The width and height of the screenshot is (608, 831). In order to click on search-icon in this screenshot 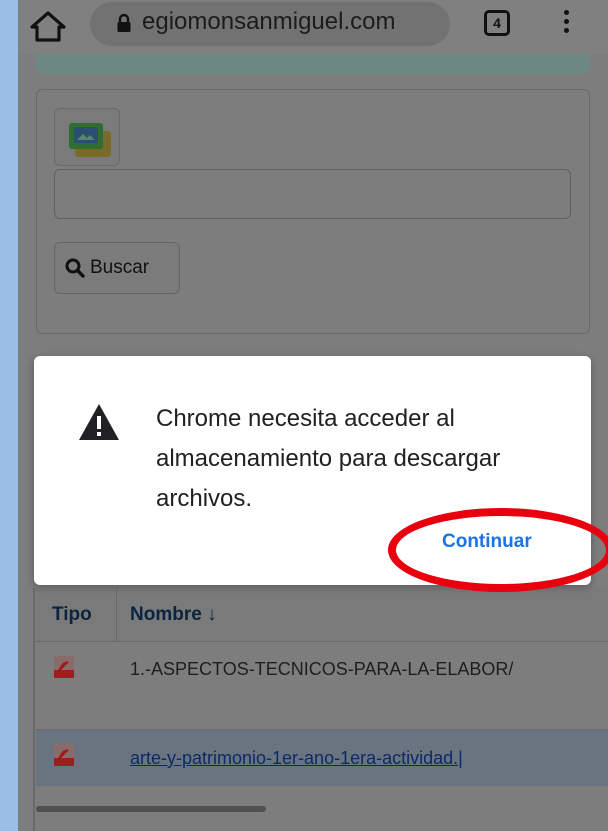, I will do `click(75, 268)`.